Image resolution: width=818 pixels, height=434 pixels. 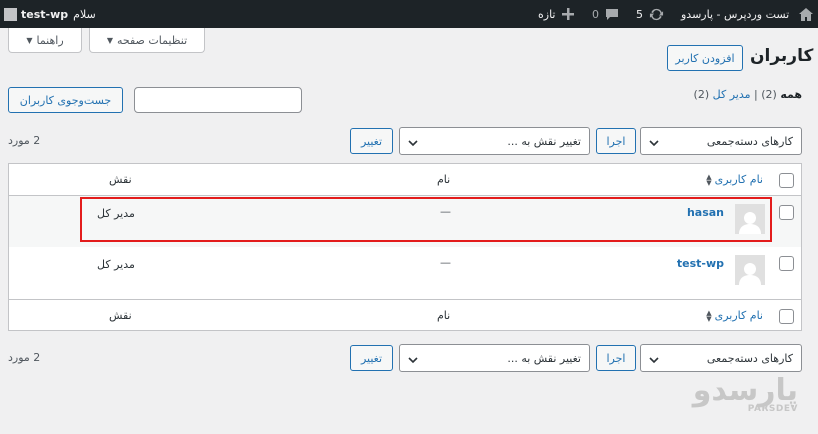 What do you see at coordinates (639, 14) in the screenshot?
I see `updates-count: 5` at bounding box center [639, 14].